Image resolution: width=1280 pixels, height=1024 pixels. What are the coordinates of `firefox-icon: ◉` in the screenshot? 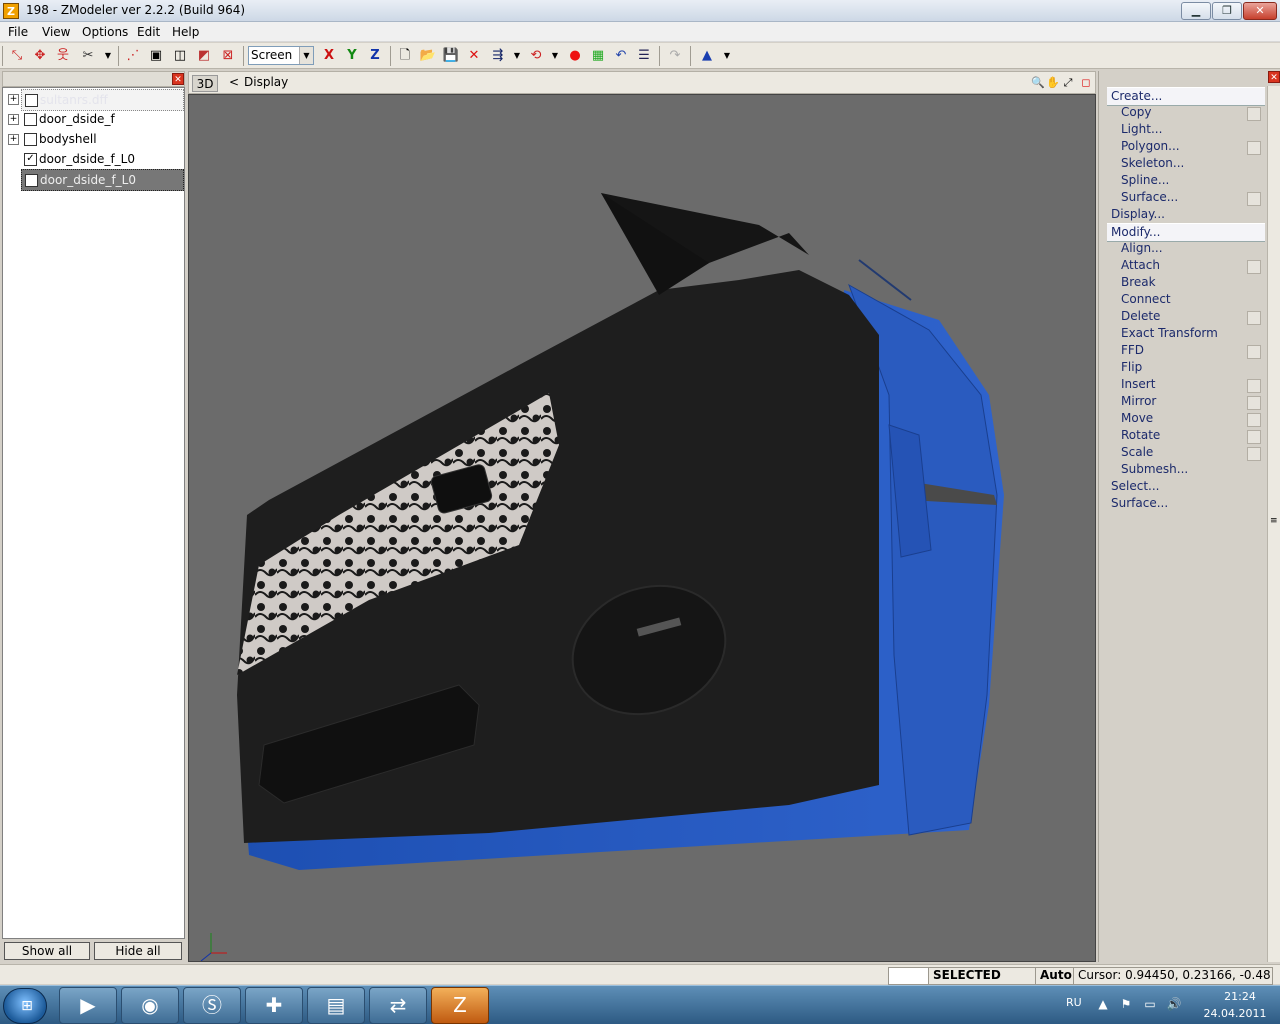 It's located at (150, 1005).